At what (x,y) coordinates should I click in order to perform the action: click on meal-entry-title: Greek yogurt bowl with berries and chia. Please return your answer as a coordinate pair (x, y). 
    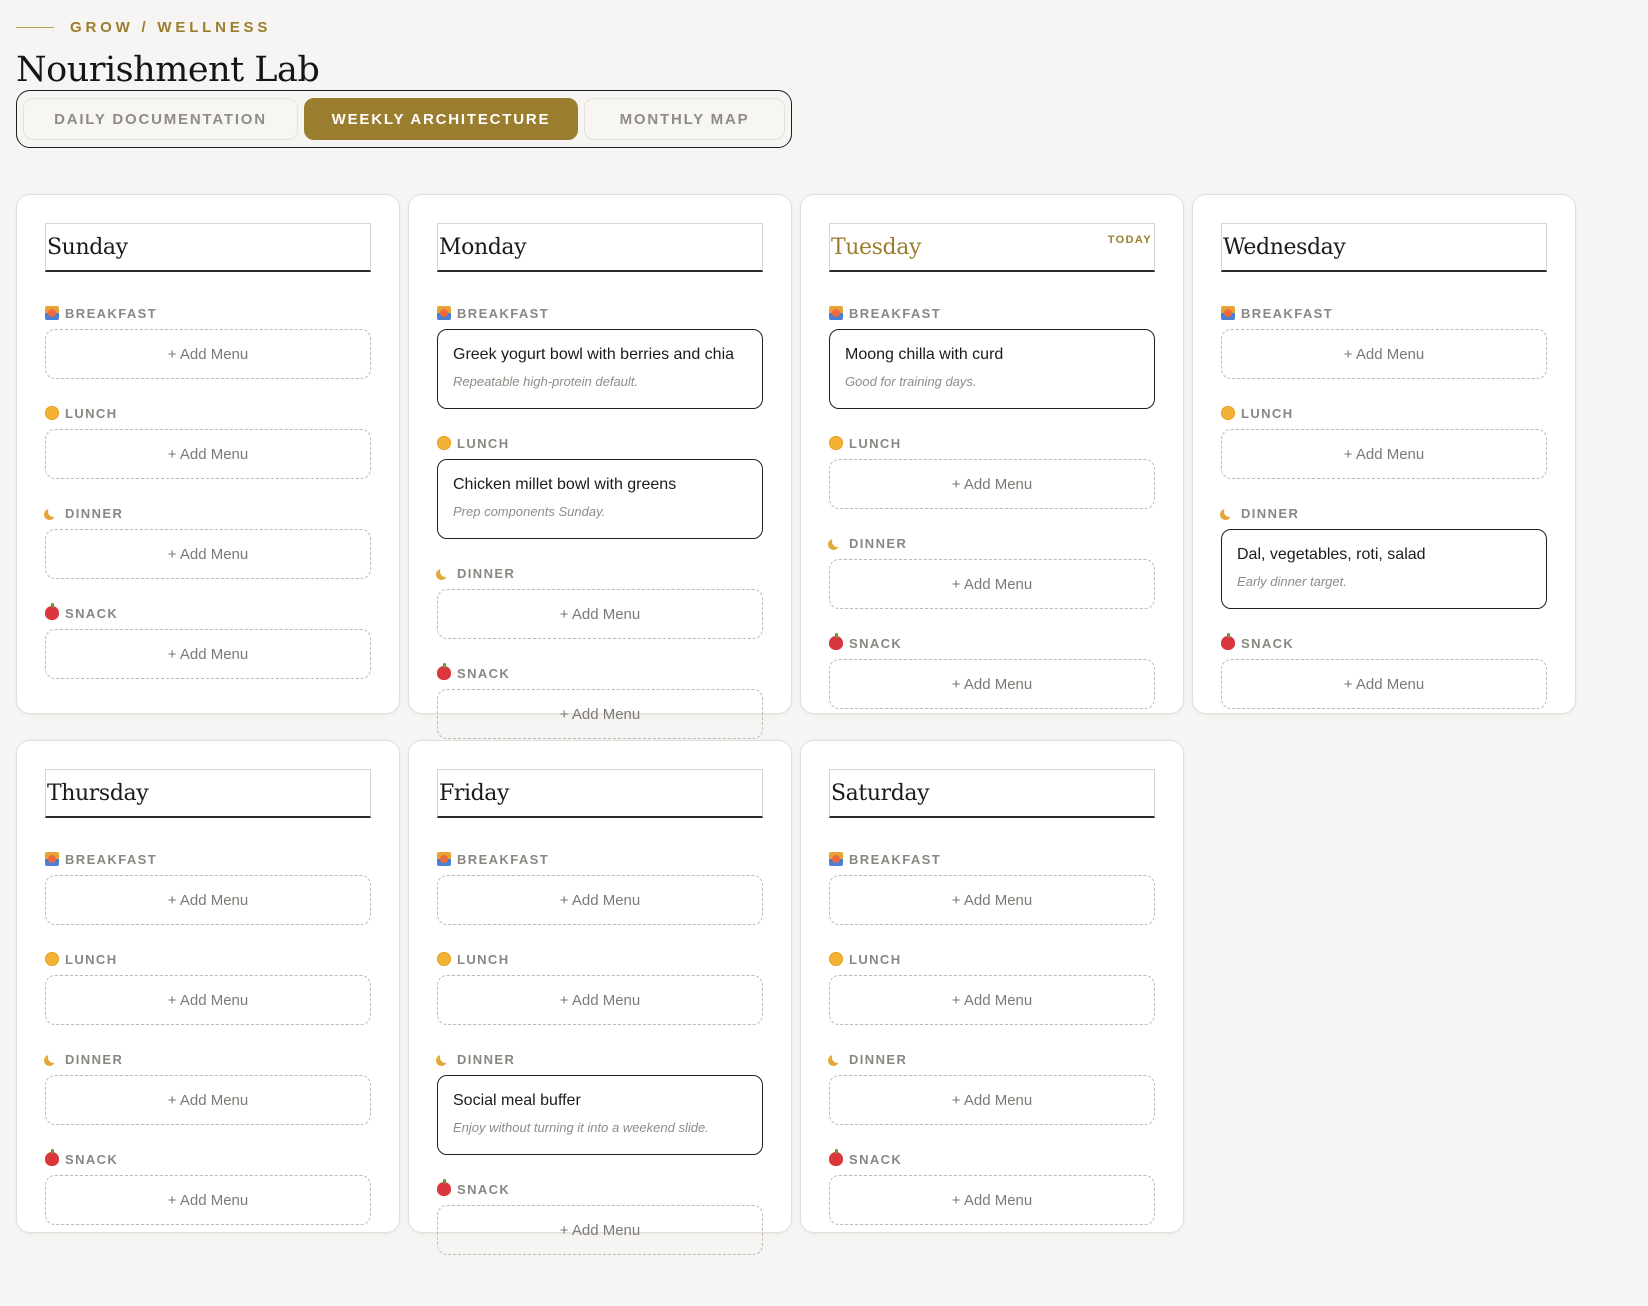
    Looking at the image, I should click on (594, 354).